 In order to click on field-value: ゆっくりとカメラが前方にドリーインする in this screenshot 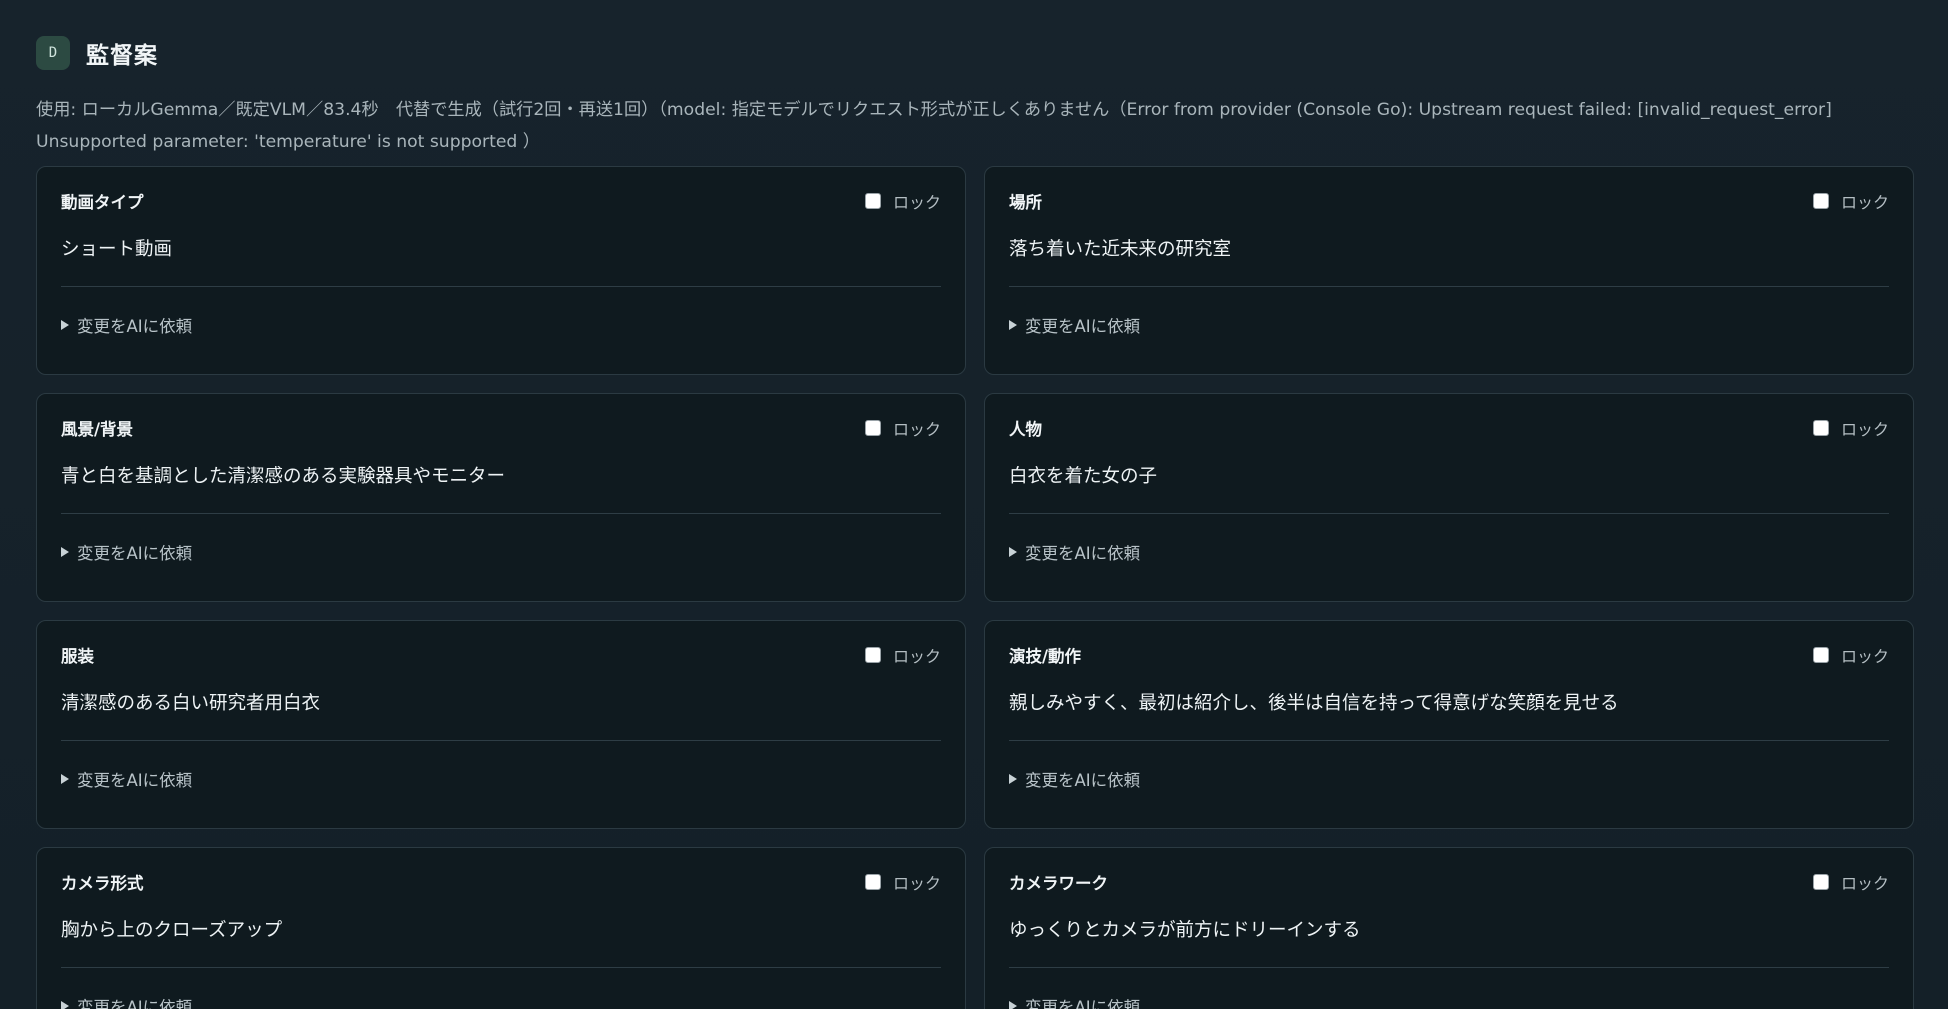, I will do `click(1185, 930)`.